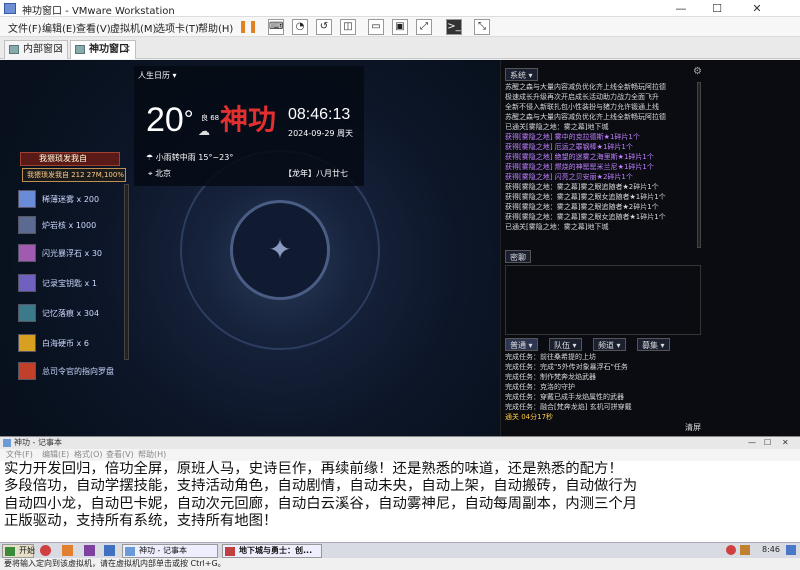 This screenshot has width=800, height=570. Describe the element at coordinates (10, 8) in the screenshot. I see `vmware-app-icon` at that location.